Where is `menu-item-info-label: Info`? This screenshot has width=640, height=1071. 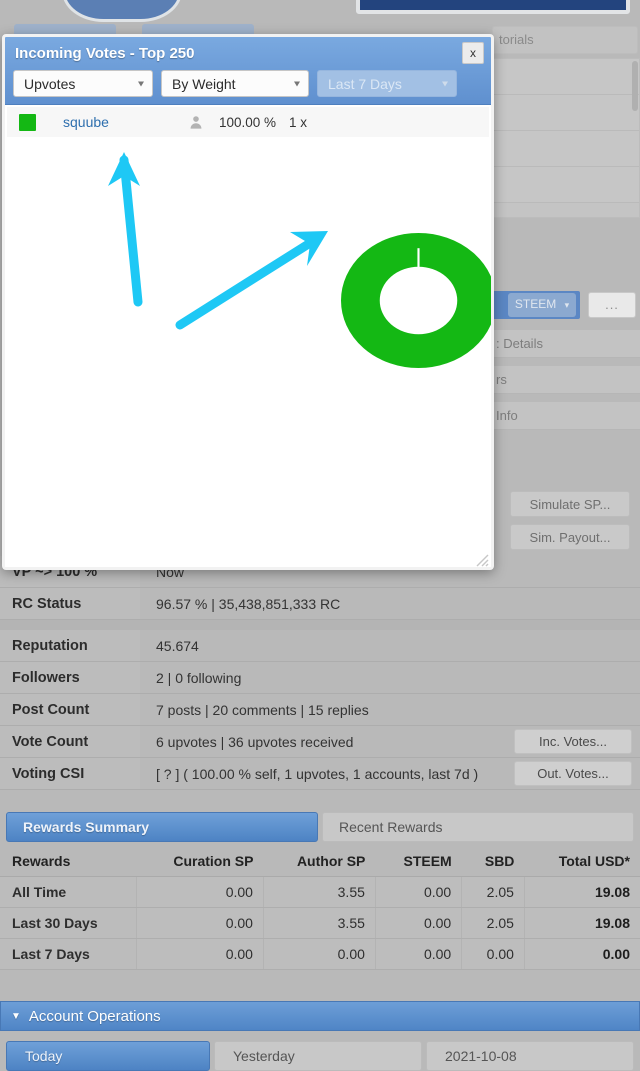
menu-item-info-label: Info is located at coordinates (507, 415).